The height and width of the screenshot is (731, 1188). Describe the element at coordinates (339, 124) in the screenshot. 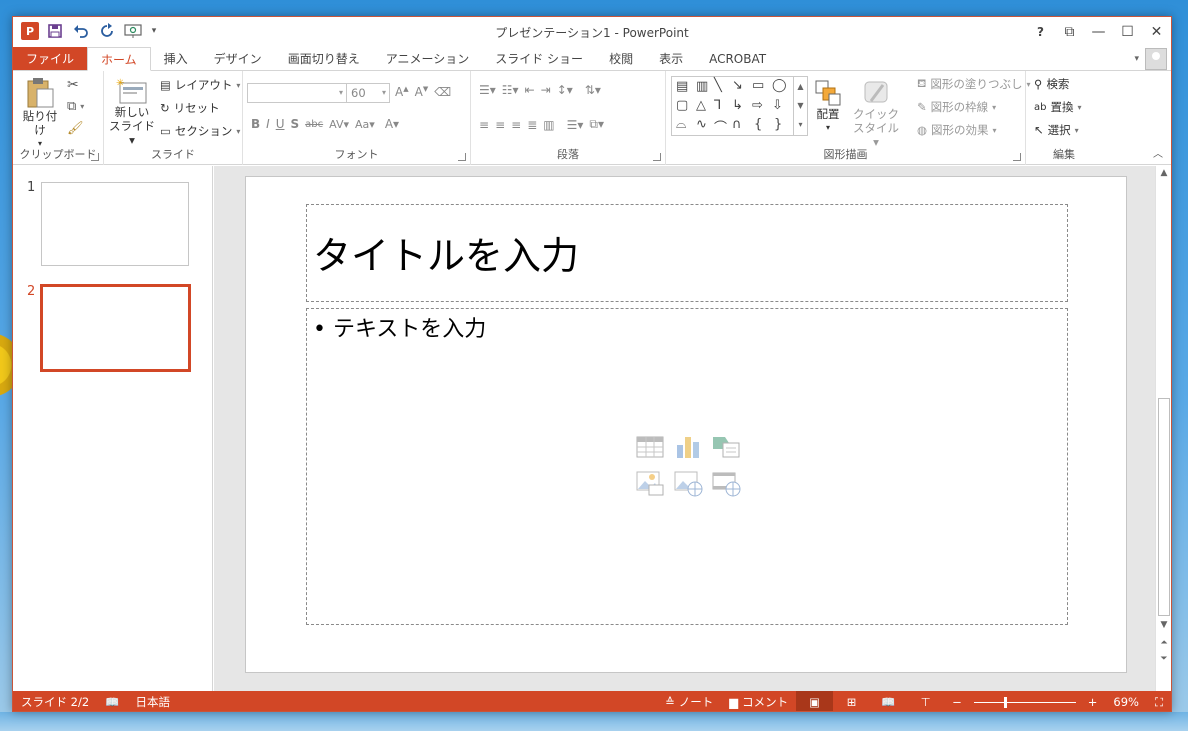

I see `char-spacing-icon: AV▾` at that location.